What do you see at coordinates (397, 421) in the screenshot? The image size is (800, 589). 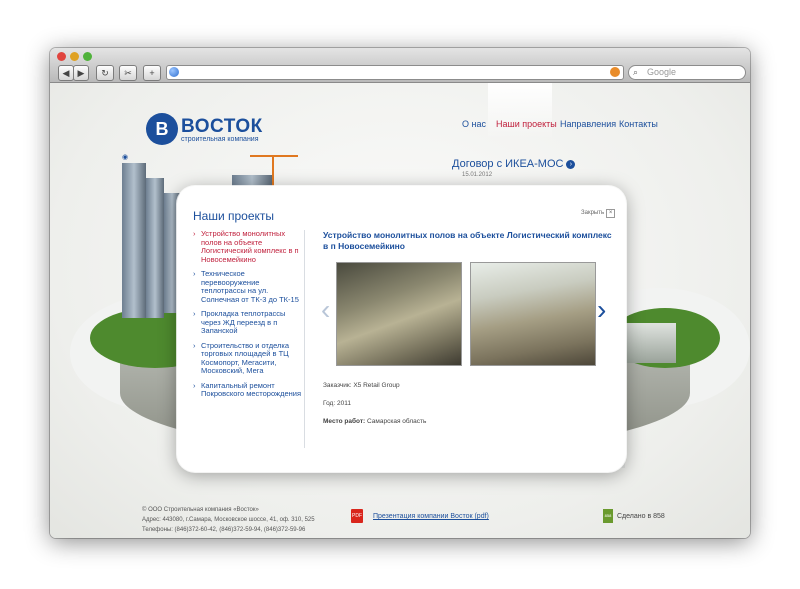 I see `location-value: Самарская область` at bounding box center [397, 421].